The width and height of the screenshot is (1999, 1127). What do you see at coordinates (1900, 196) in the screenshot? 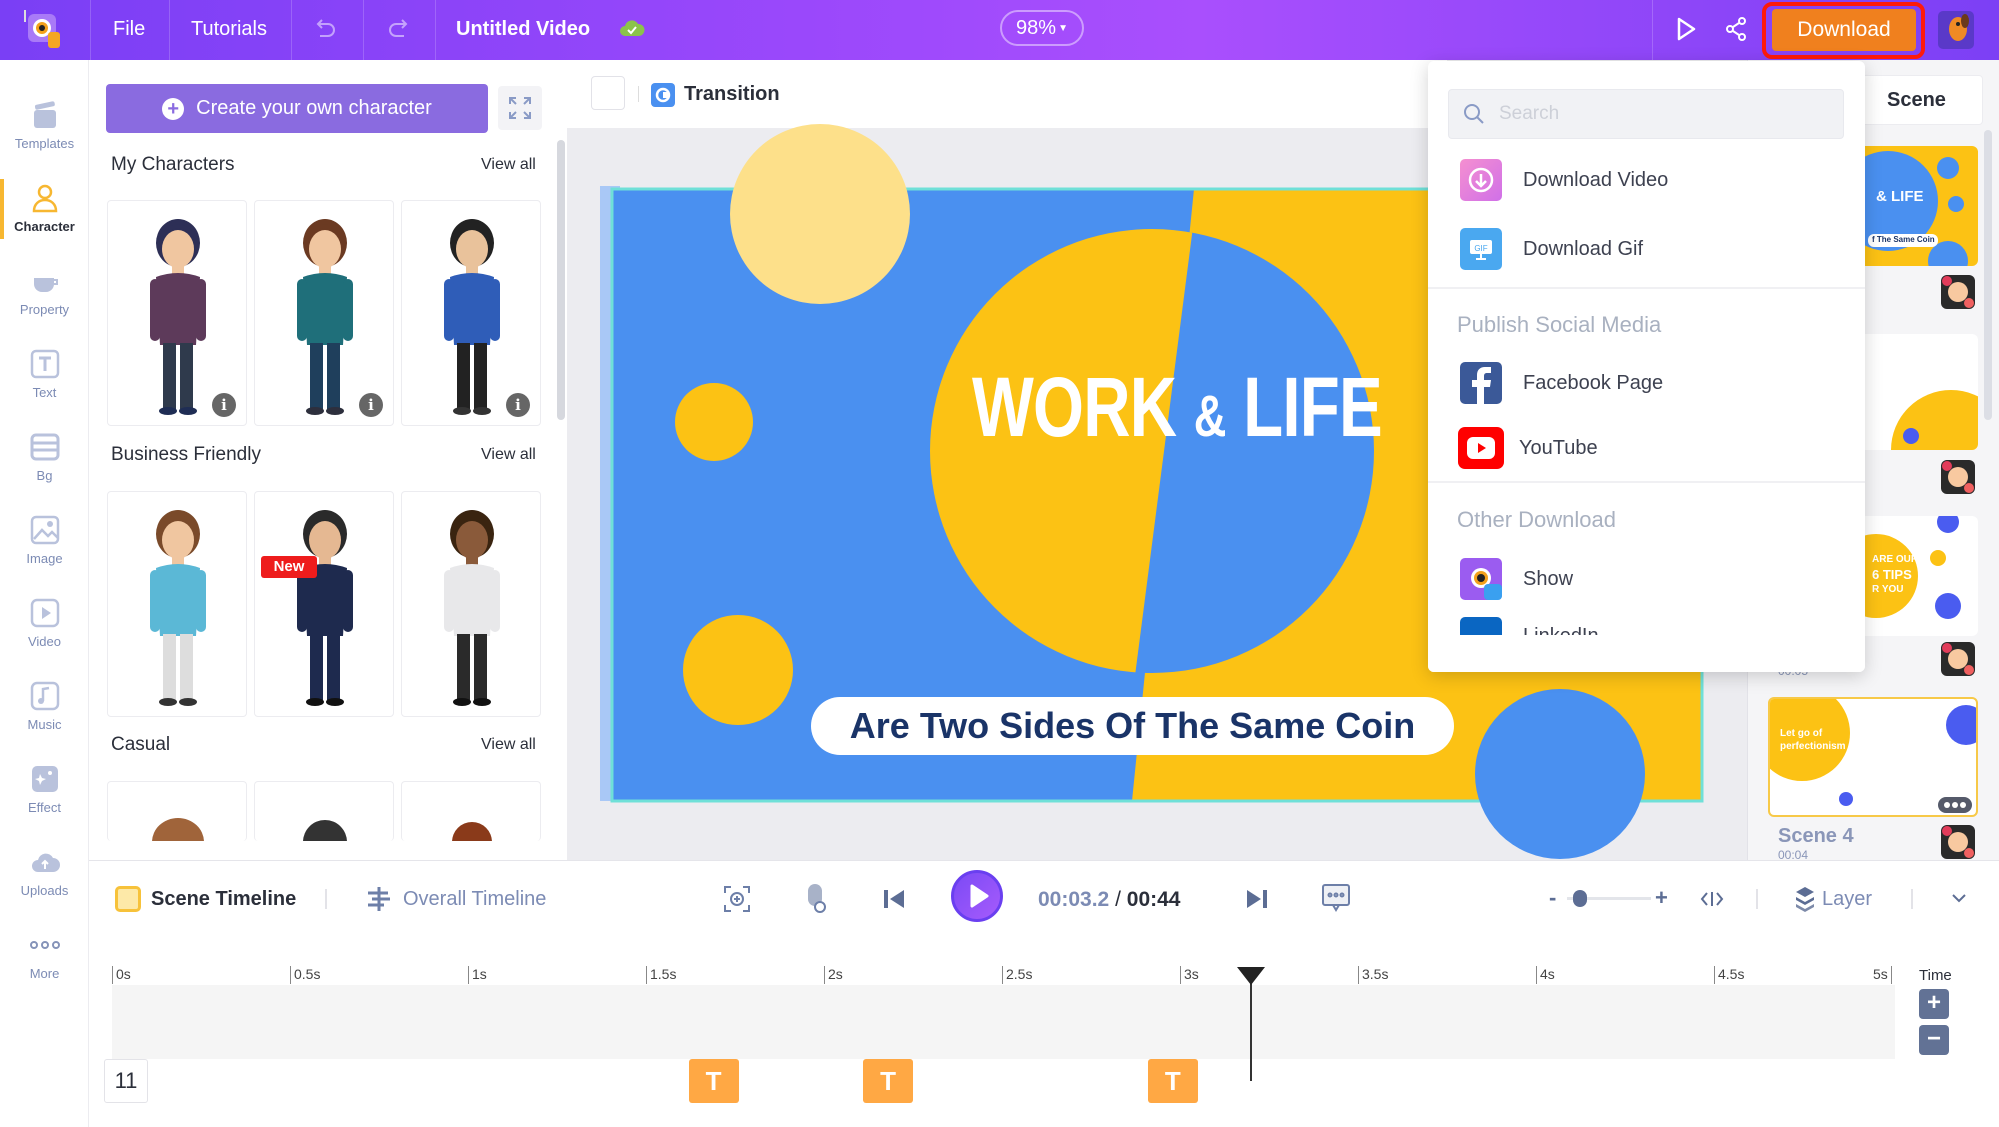
I see `thumb-title: & LIFE` at bounding box center [1900, 196].